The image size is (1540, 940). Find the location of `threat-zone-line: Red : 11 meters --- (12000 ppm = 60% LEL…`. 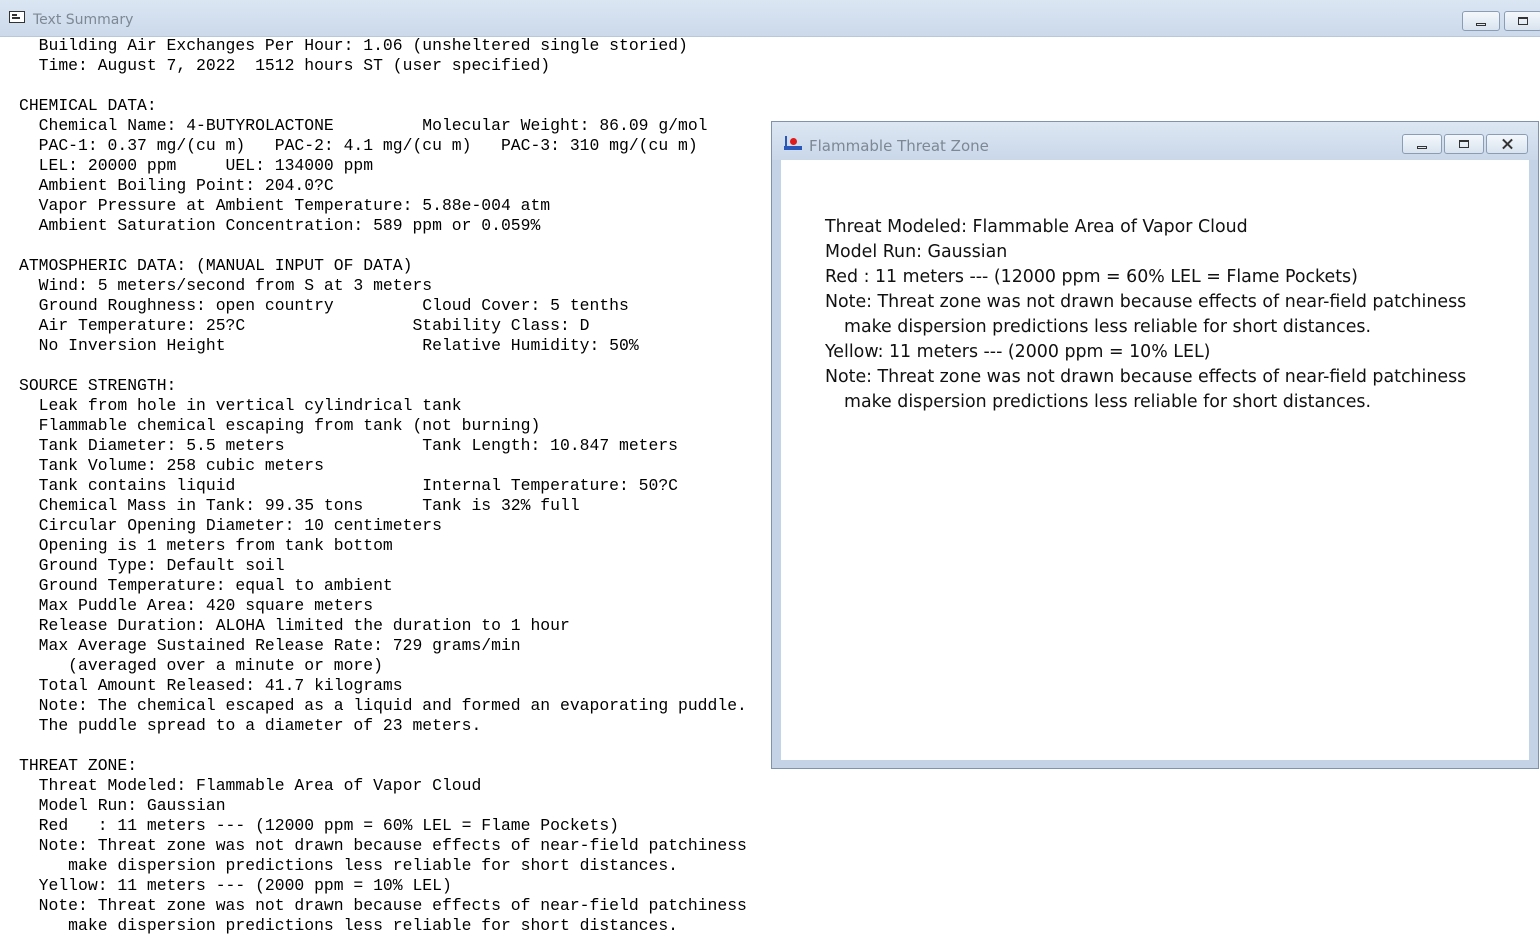

threat-zone-line: Red : 11 meters --- (12000 ppm = 60% LEL… is located at coordinates (1091, 277).